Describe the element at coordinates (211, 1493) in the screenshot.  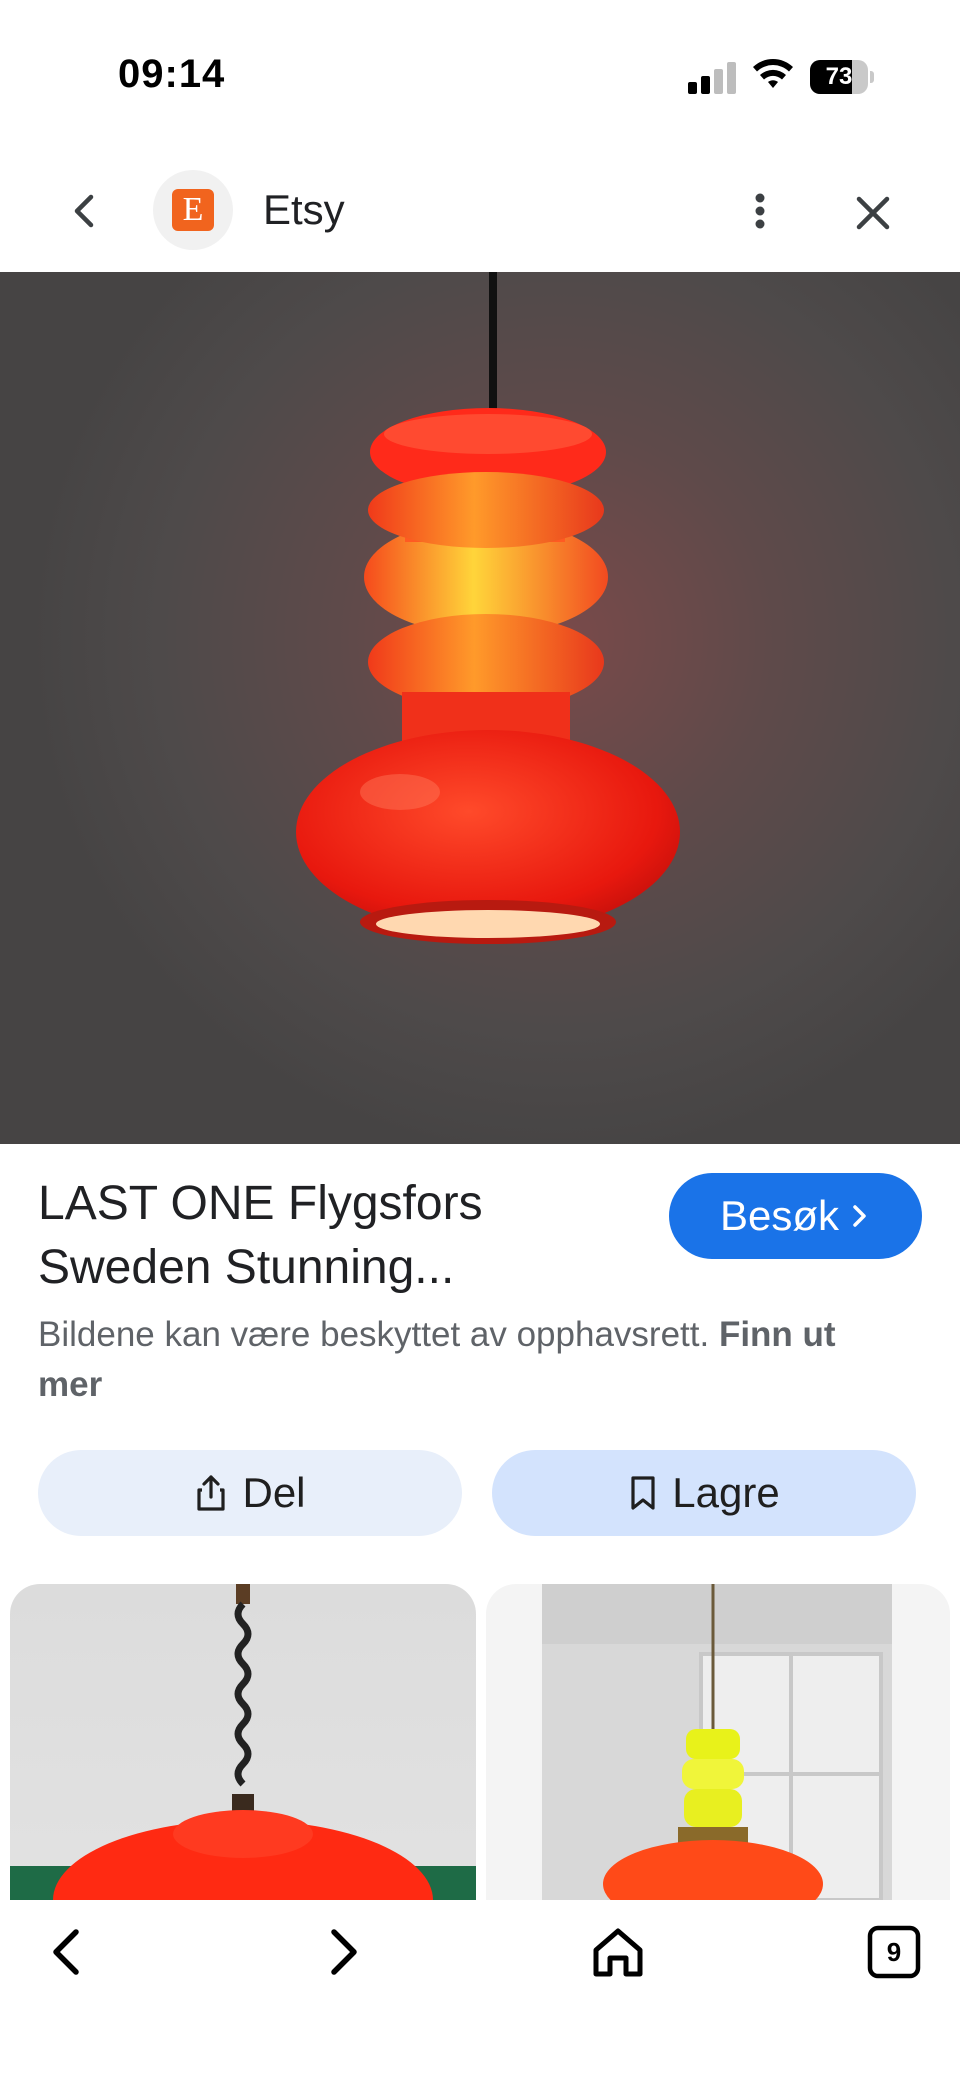
I see `share-icon` at that location.